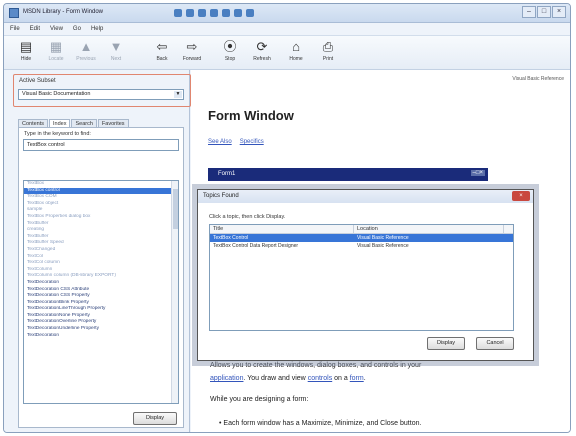  What do you see at coordinates (361, 238) in the screenshot?
I see `table-row: TextBox Control Visual Basic Reference` at bounding box center [361, 238].